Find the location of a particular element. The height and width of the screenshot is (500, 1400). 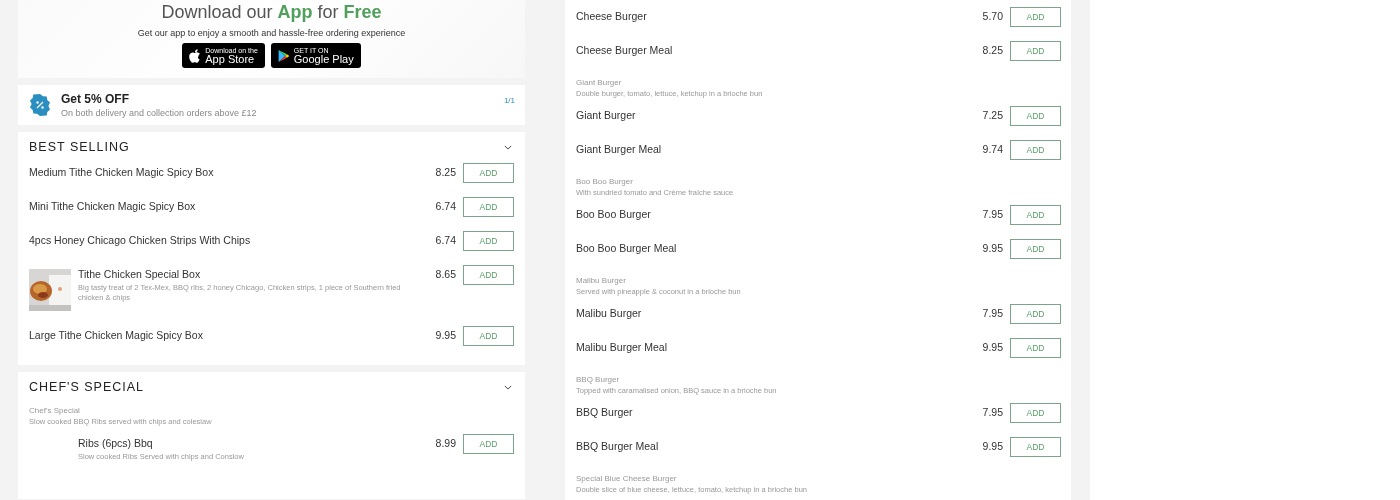

apple-icon is located at coordinates (195, 55).